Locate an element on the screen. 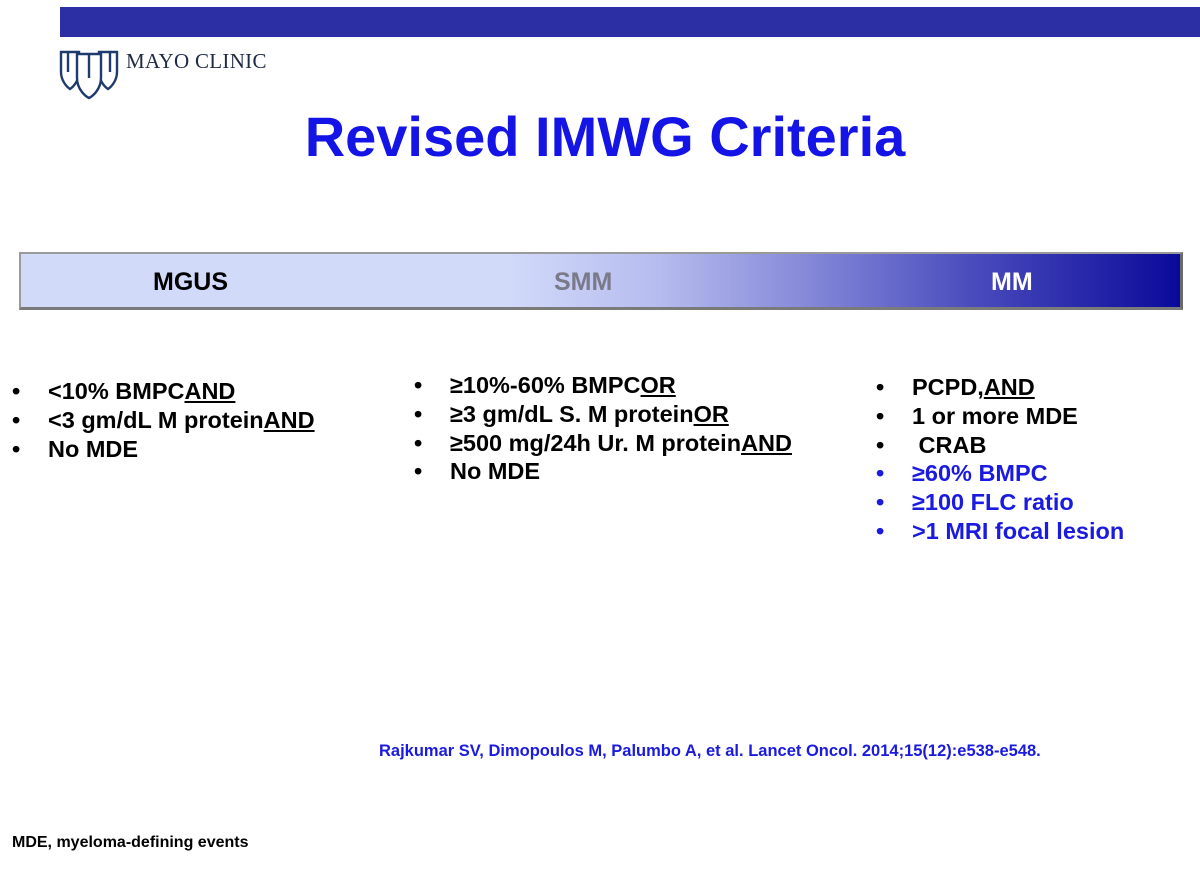 This screenshot has width=1200, height=886. criterion-text: ≥100 FLC ratio is located at coordinates (993, 502).